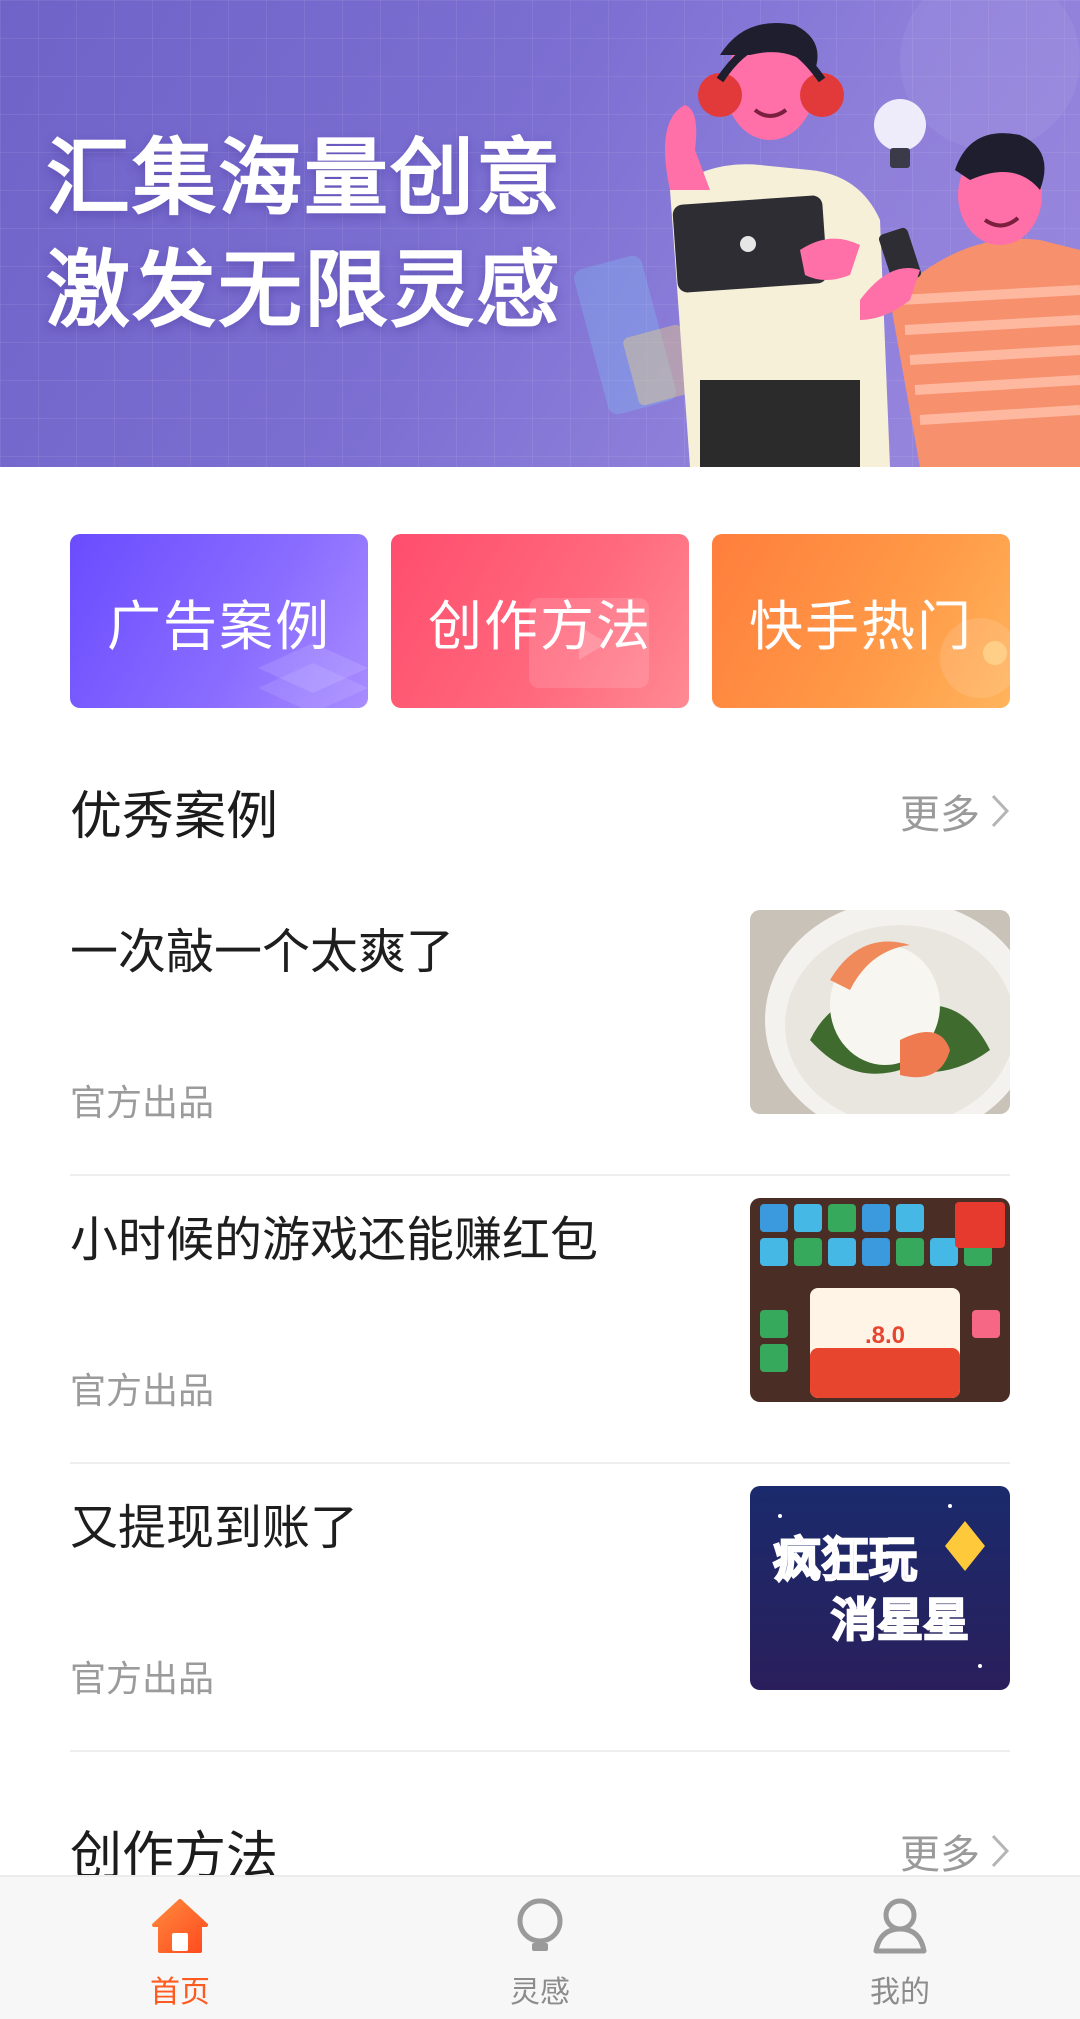  I want to click on category-hot-label: 快手热门, so click(861, 626).